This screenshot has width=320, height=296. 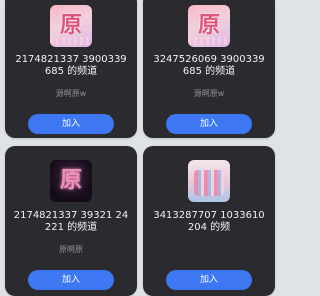 I want to click on channel-owner: 原啊原, so click(x=71, y=249).